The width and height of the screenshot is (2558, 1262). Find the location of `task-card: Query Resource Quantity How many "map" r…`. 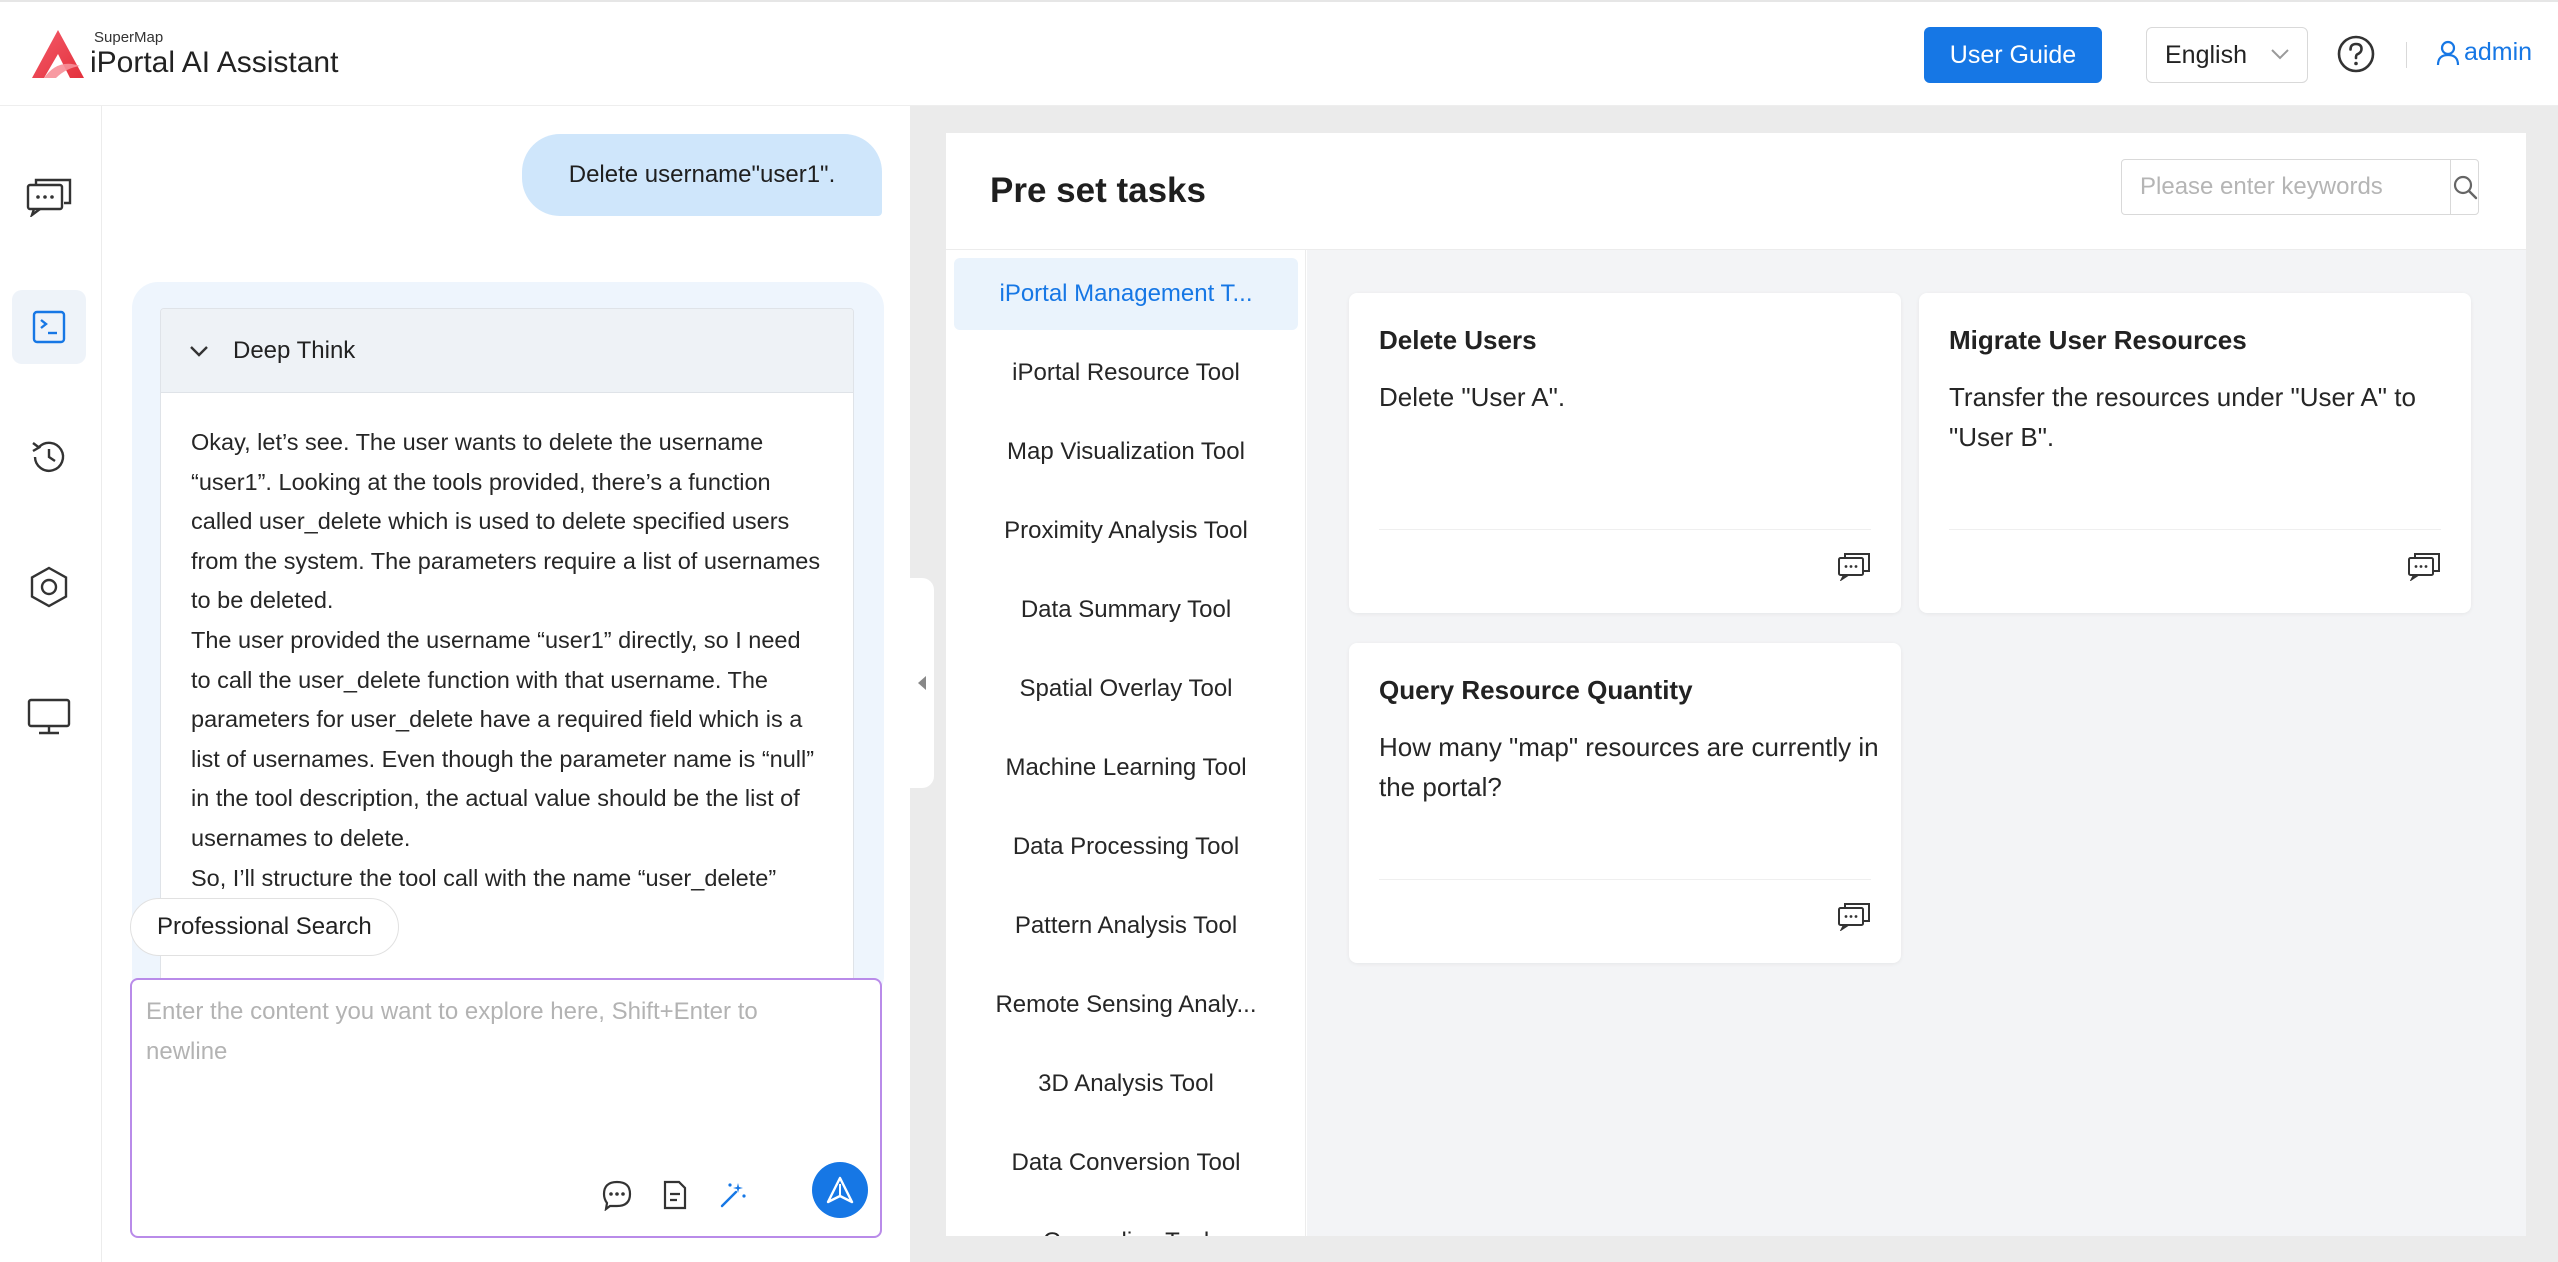

task-card: Query Resource Quantity How many "map" r… is located at coordinates (1625, 803).